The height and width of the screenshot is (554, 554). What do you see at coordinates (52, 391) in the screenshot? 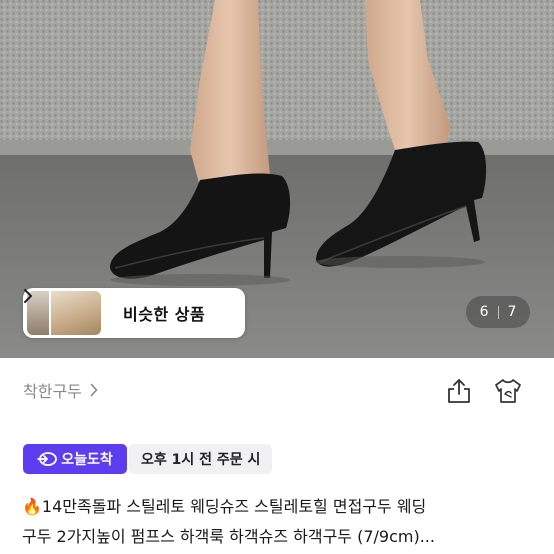
I see `seller-name: 착한구두` at bounding box center [52, 391].